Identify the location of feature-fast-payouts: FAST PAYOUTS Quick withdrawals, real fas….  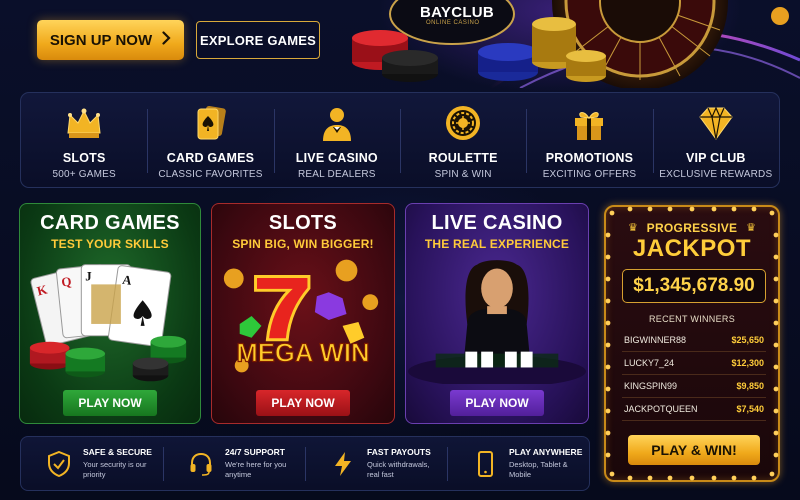
(376, 463).